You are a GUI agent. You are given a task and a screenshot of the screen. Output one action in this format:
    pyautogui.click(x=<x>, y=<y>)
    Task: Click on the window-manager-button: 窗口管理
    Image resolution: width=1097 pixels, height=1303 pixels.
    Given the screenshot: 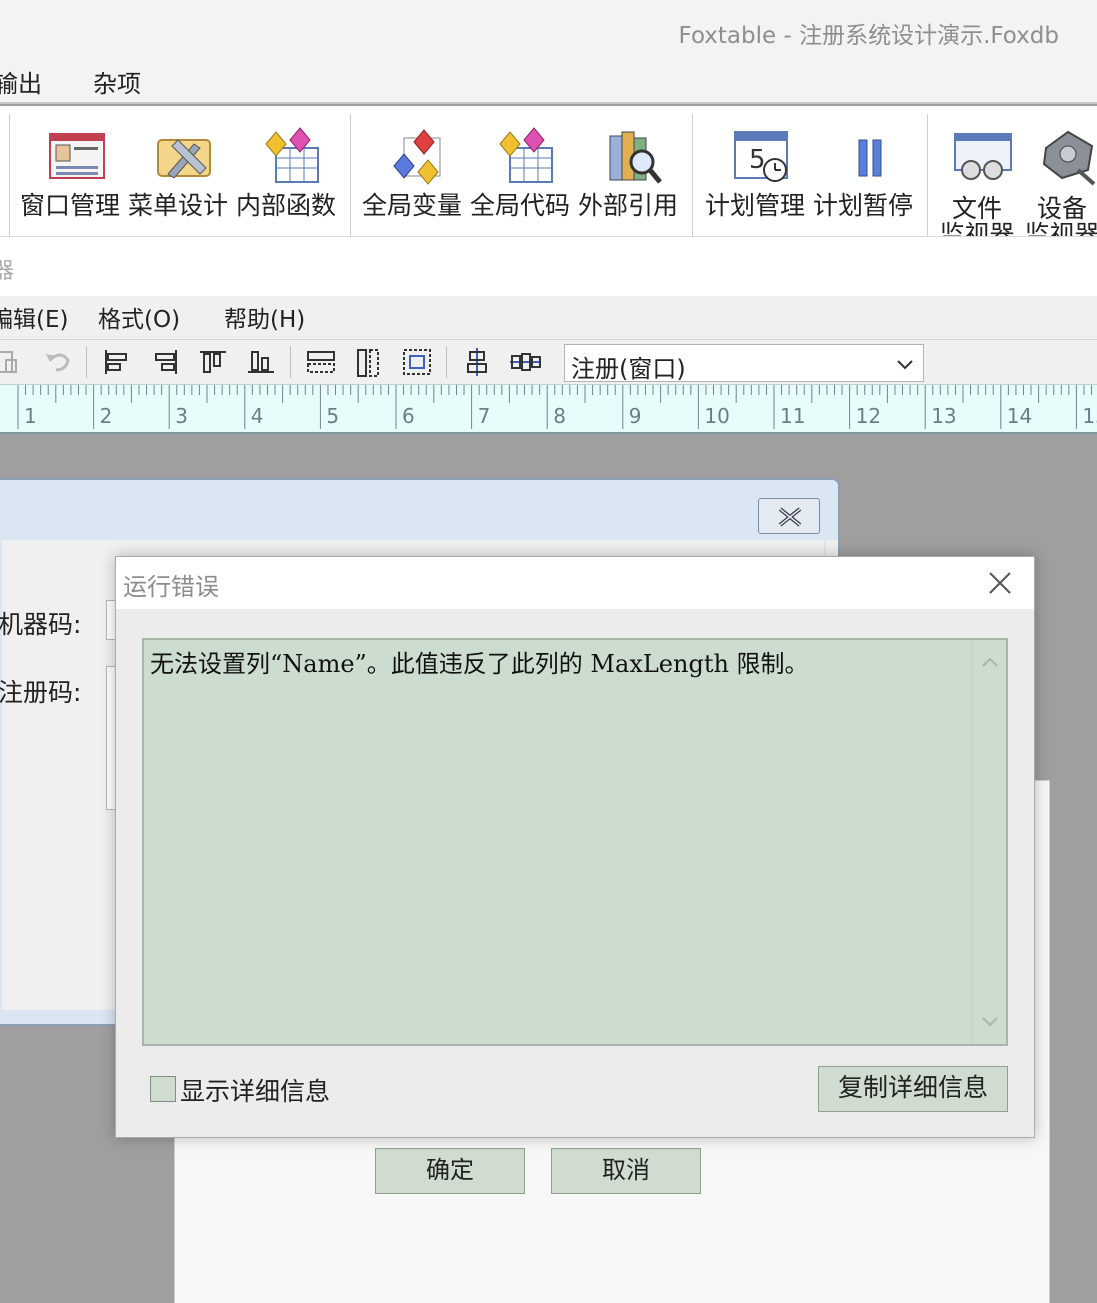 What is the action you would take?
    pyautogui.click(x=70, y=175)
    